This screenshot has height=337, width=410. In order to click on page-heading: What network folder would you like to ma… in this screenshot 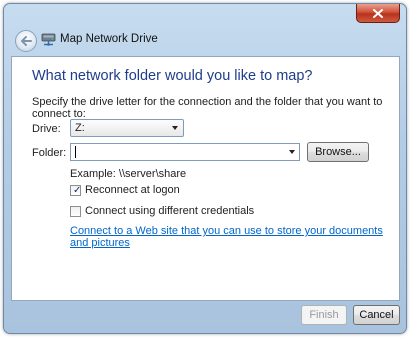, I will do `click(172, 76)`.